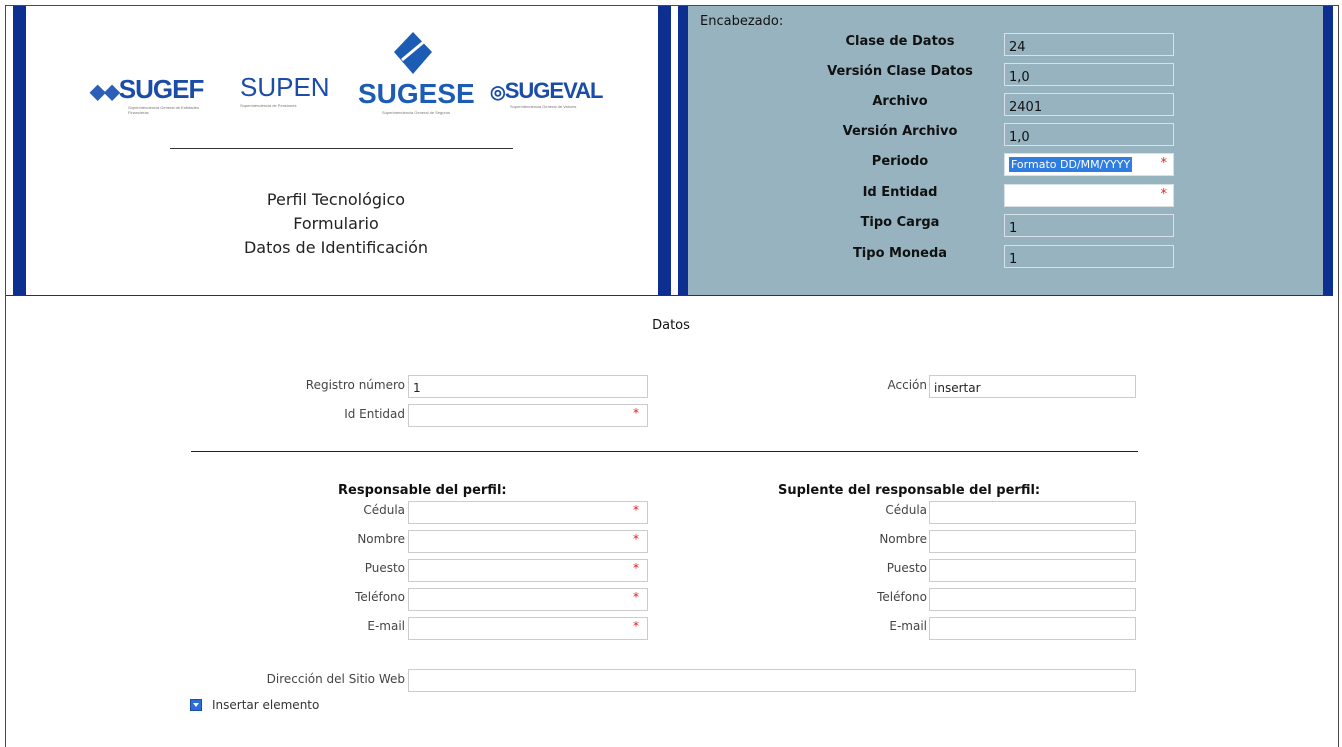 The image size is (1342, 747). What do you see at coordinates (1032, 512) in the screenshot?
I see `suplente-cedula-field` at bounding box center [1032, 512].